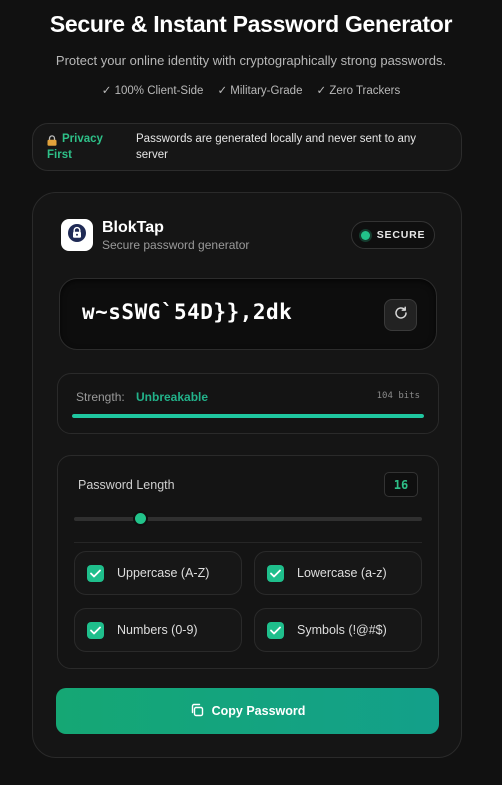 The image size is (502, 785). I want to click on strength-panel: Strength: Unbreakable 104 bits, so click(248, 403).